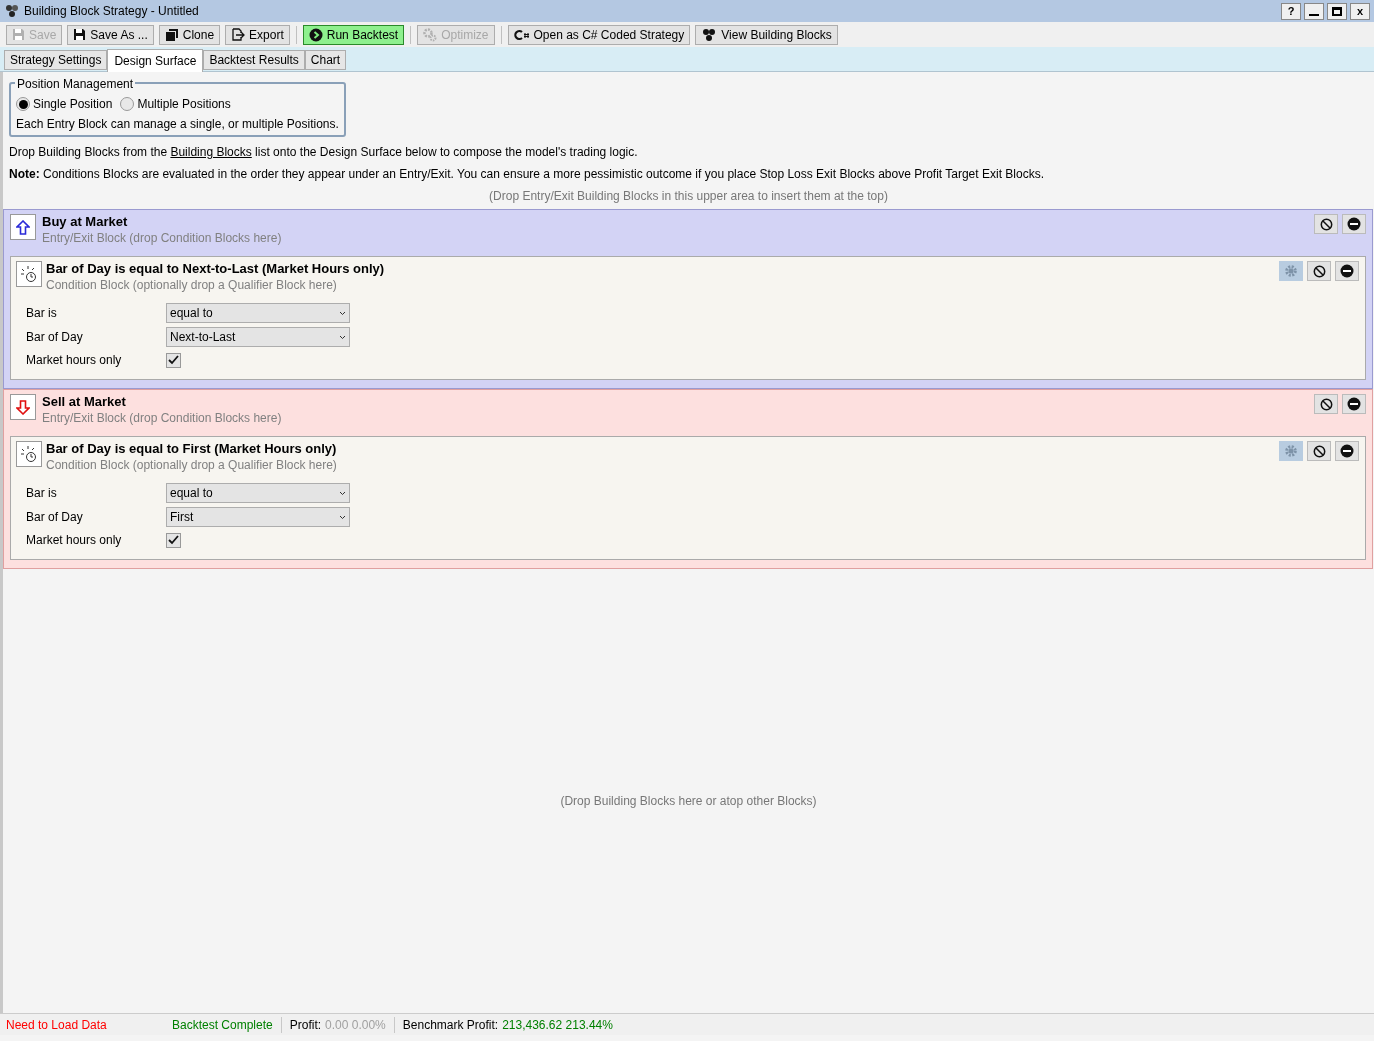  I want to click on condition-title: Bar of Day is equal to First (Market Hours only), so click(191, 449).